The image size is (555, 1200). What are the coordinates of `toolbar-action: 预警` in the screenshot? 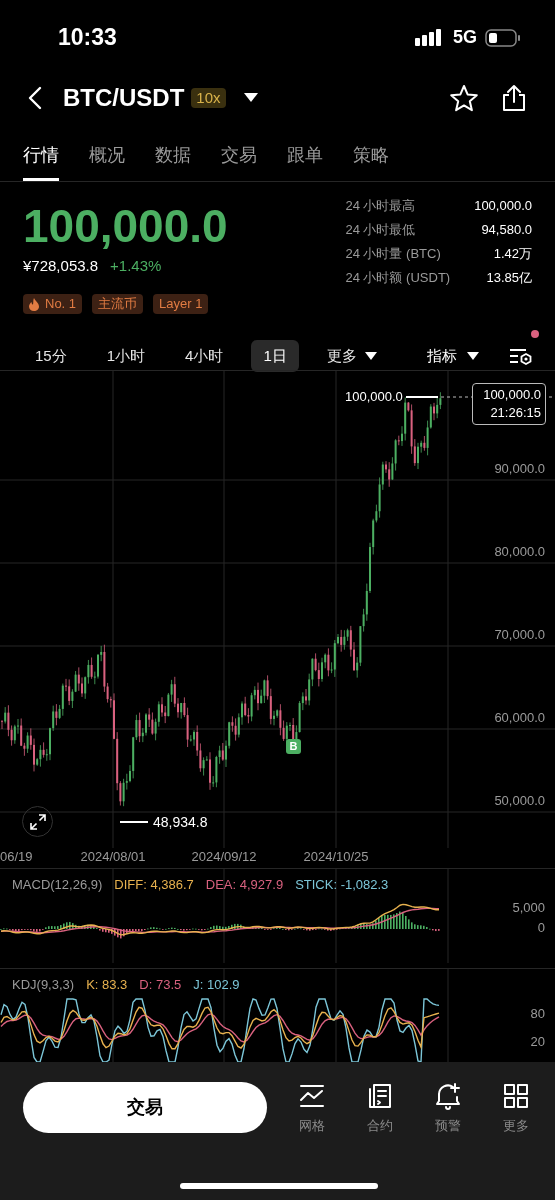 It's located at (448, 1109).